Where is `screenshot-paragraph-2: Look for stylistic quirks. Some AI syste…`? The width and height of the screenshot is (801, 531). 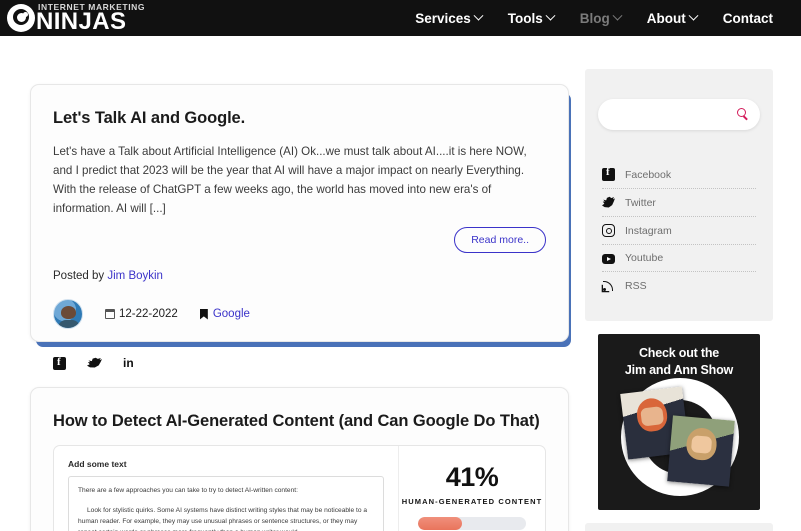 screenshot-paragraph-2: Look for stylistic quirks. Some AI syste… is located at coordinates (222, 519).